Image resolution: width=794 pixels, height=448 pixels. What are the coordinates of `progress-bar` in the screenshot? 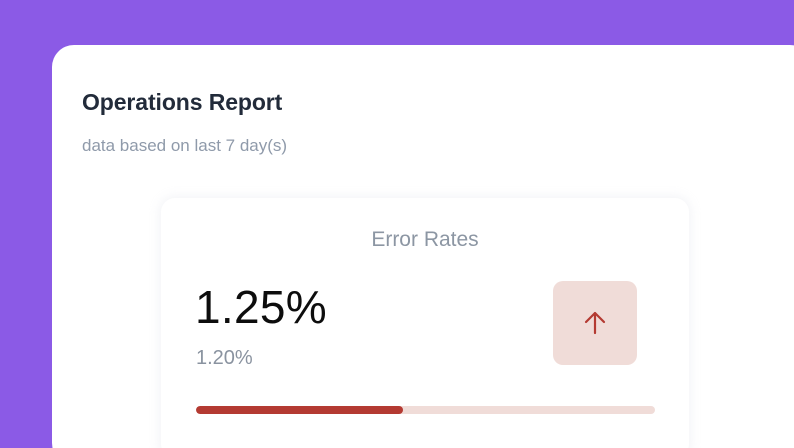 It's located at (425, 410).